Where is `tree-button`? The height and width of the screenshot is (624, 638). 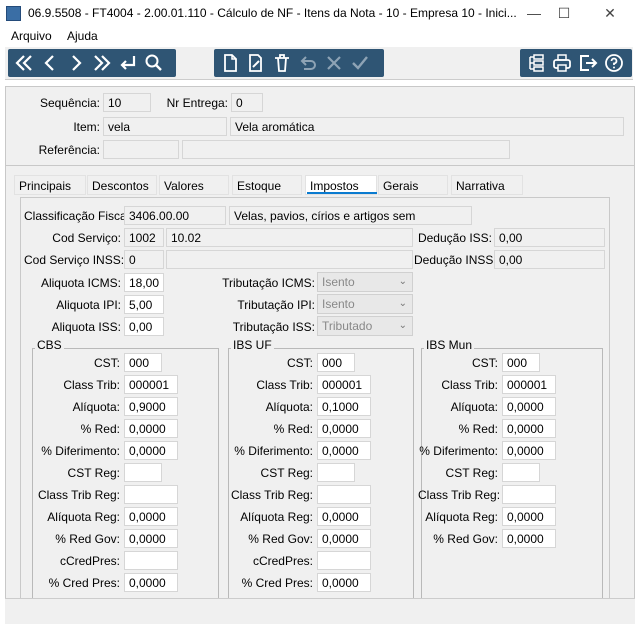 tree-button is located at coordinates (536, 63).